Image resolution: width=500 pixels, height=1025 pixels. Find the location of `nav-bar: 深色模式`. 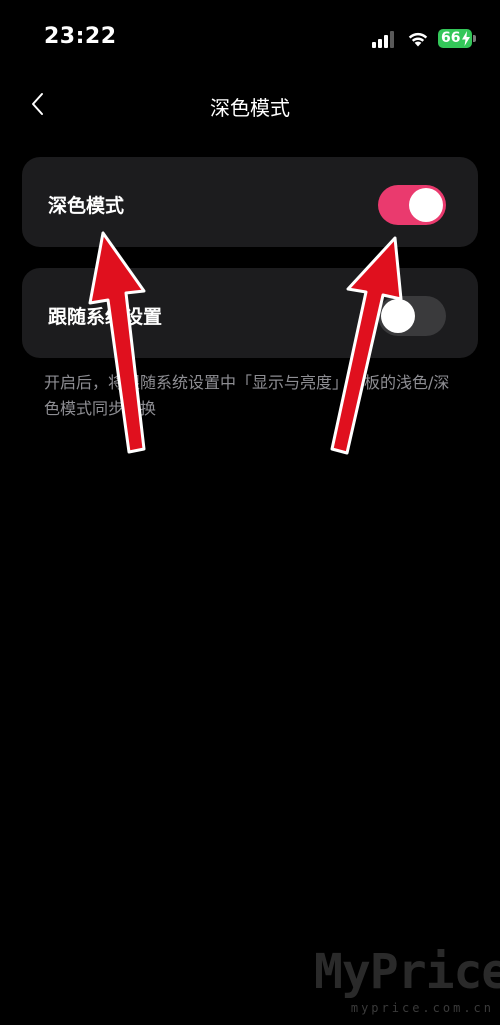

nav-bar: 深色模式 is located at coordinates (250, 105).